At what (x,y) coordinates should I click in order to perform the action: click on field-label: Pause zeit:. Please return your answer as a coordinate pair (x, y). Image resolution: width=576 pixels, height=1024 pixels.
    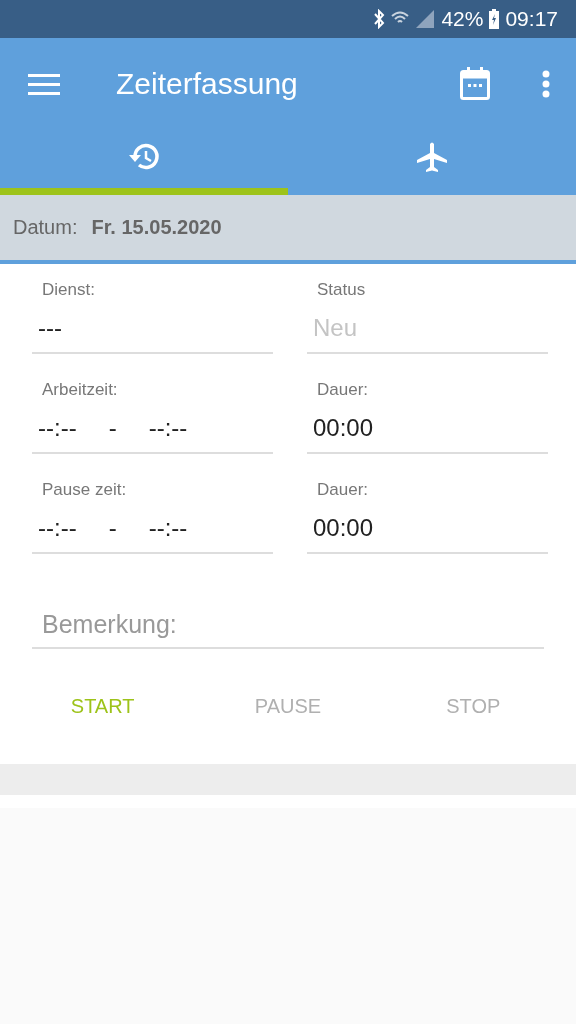
    Looking at the image, I should click on (84, 490).